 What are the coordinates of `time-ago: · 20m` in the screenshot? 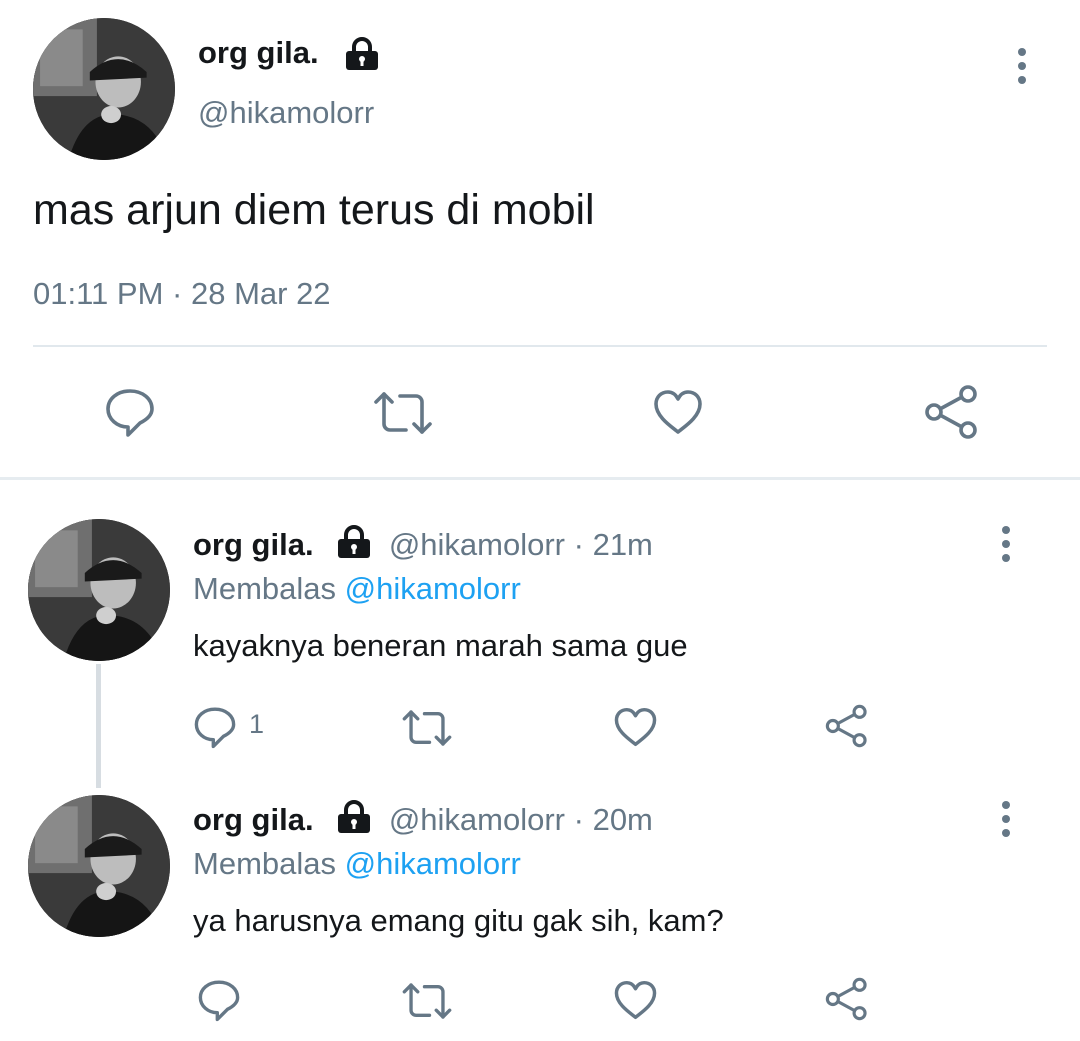 It's located at (613, 819).